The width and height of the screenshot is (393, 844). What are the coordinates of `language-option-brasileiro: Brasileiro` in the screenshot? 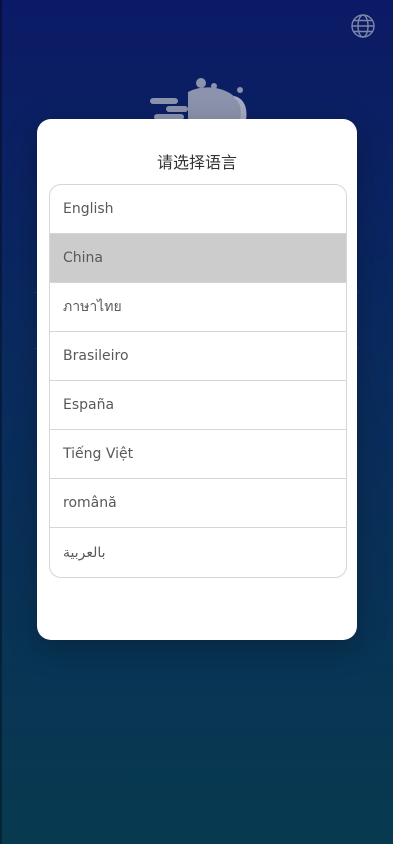 It's located at (198, 356).